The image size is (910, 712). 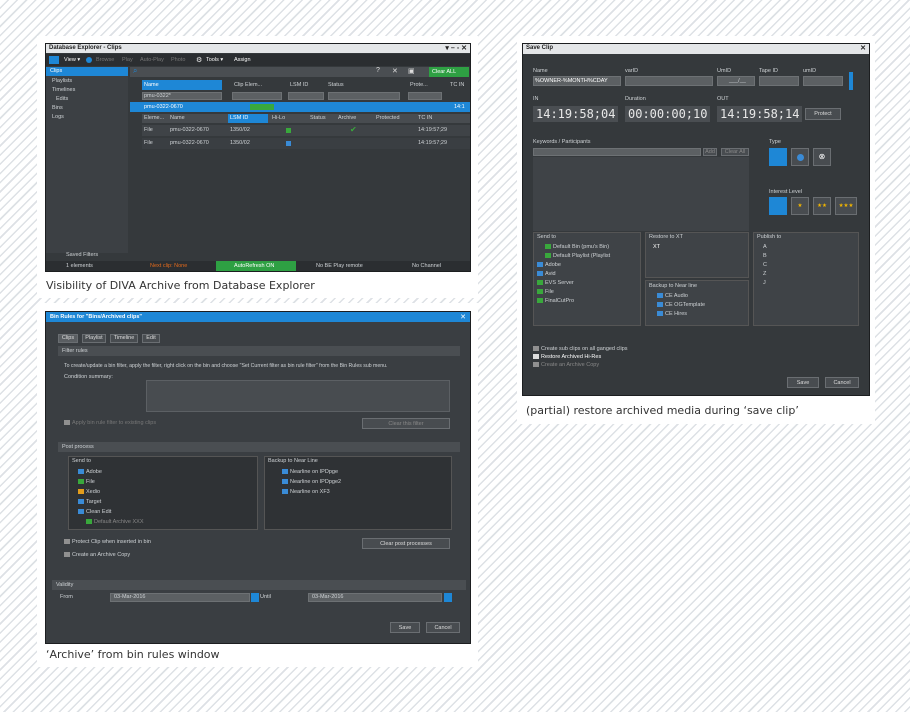 What do you see at coordinates (152, 60) in the screenshot?
I see `toolbar-autoplay: Auto-Play` at bounding box center [152, 60].